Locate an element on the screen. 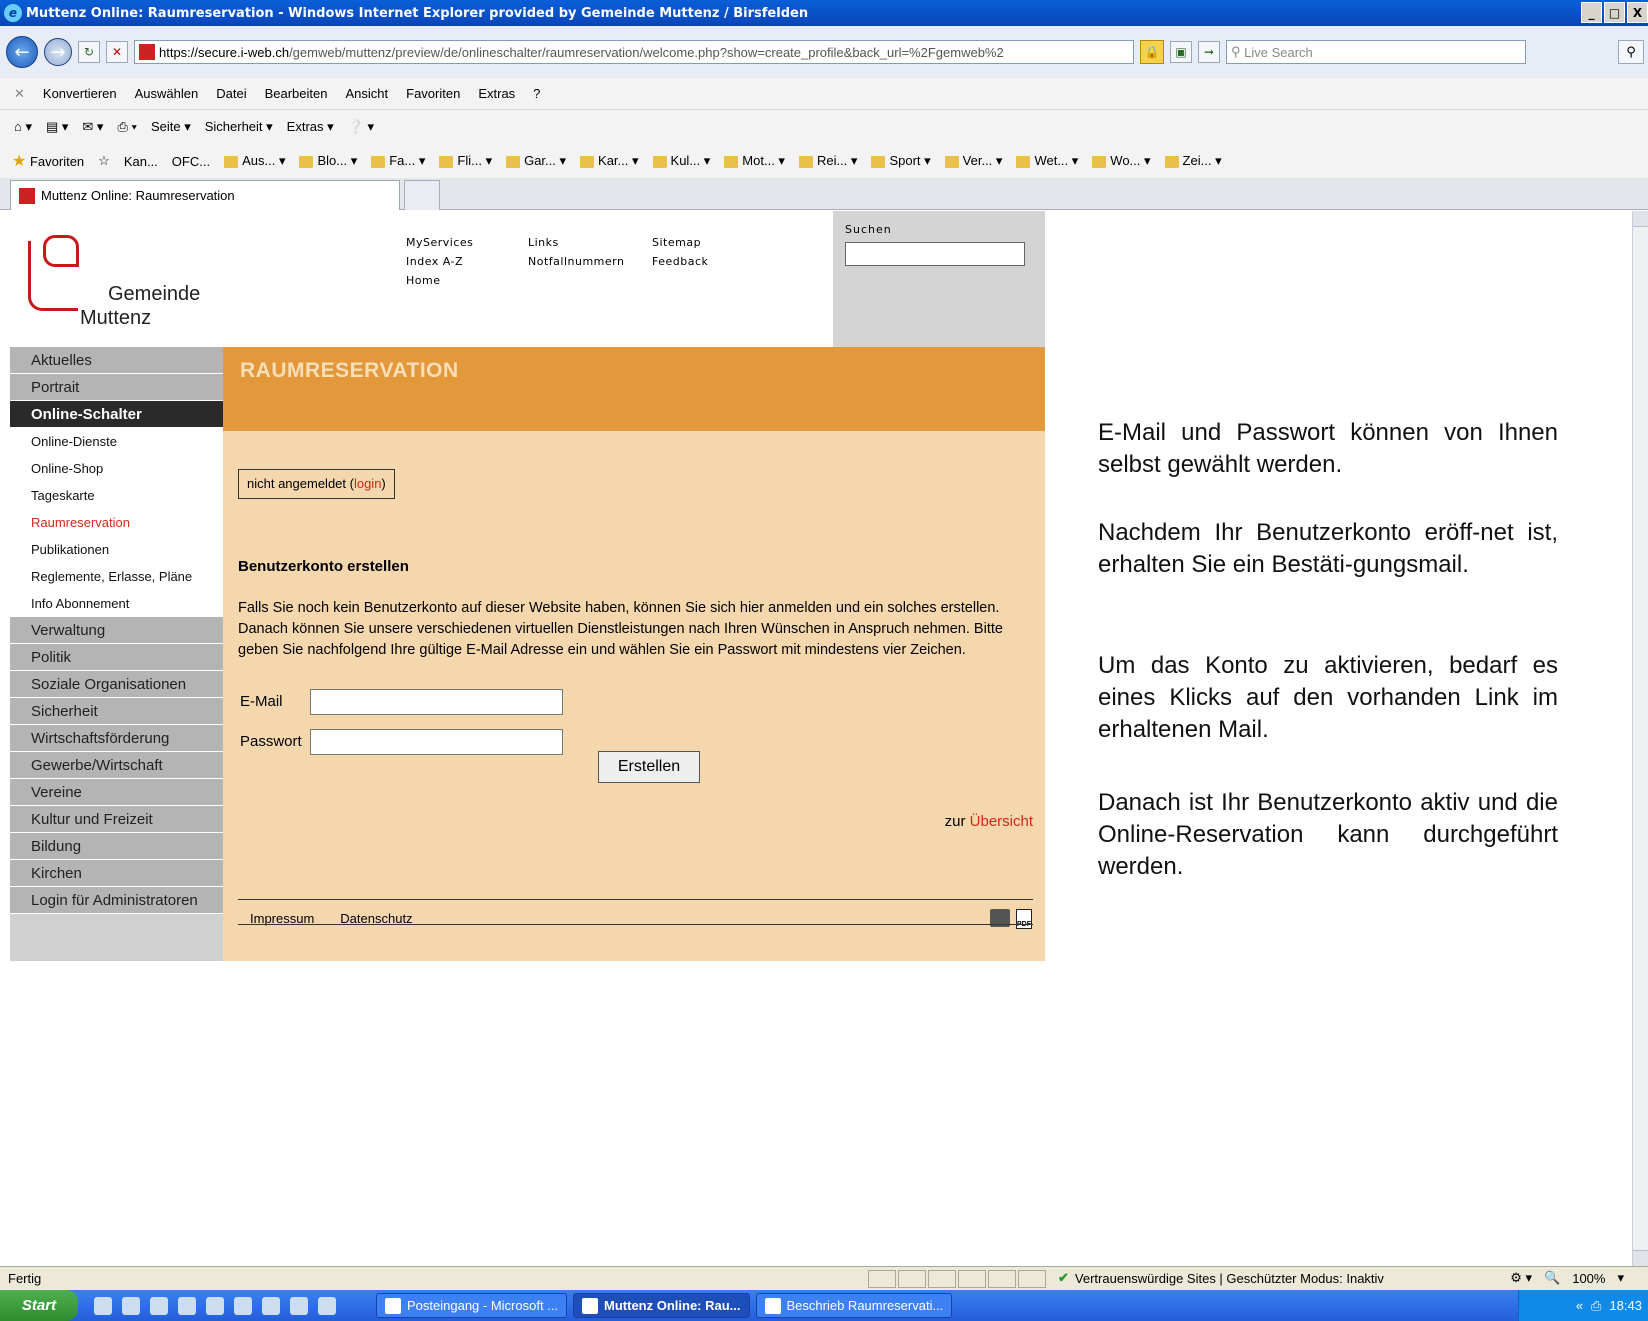 The image size is (1648, 1321). create-account-button: Erstellen is located at coordinates (649, 767).